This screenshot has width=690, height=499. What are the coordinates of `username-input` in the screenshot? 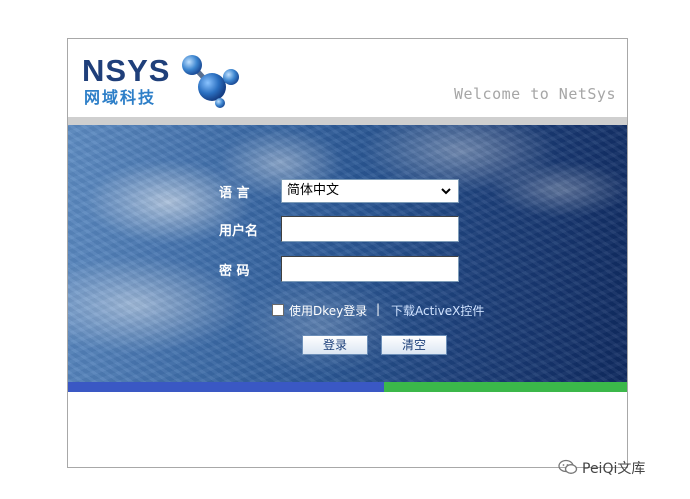 It's located at (370, 229).